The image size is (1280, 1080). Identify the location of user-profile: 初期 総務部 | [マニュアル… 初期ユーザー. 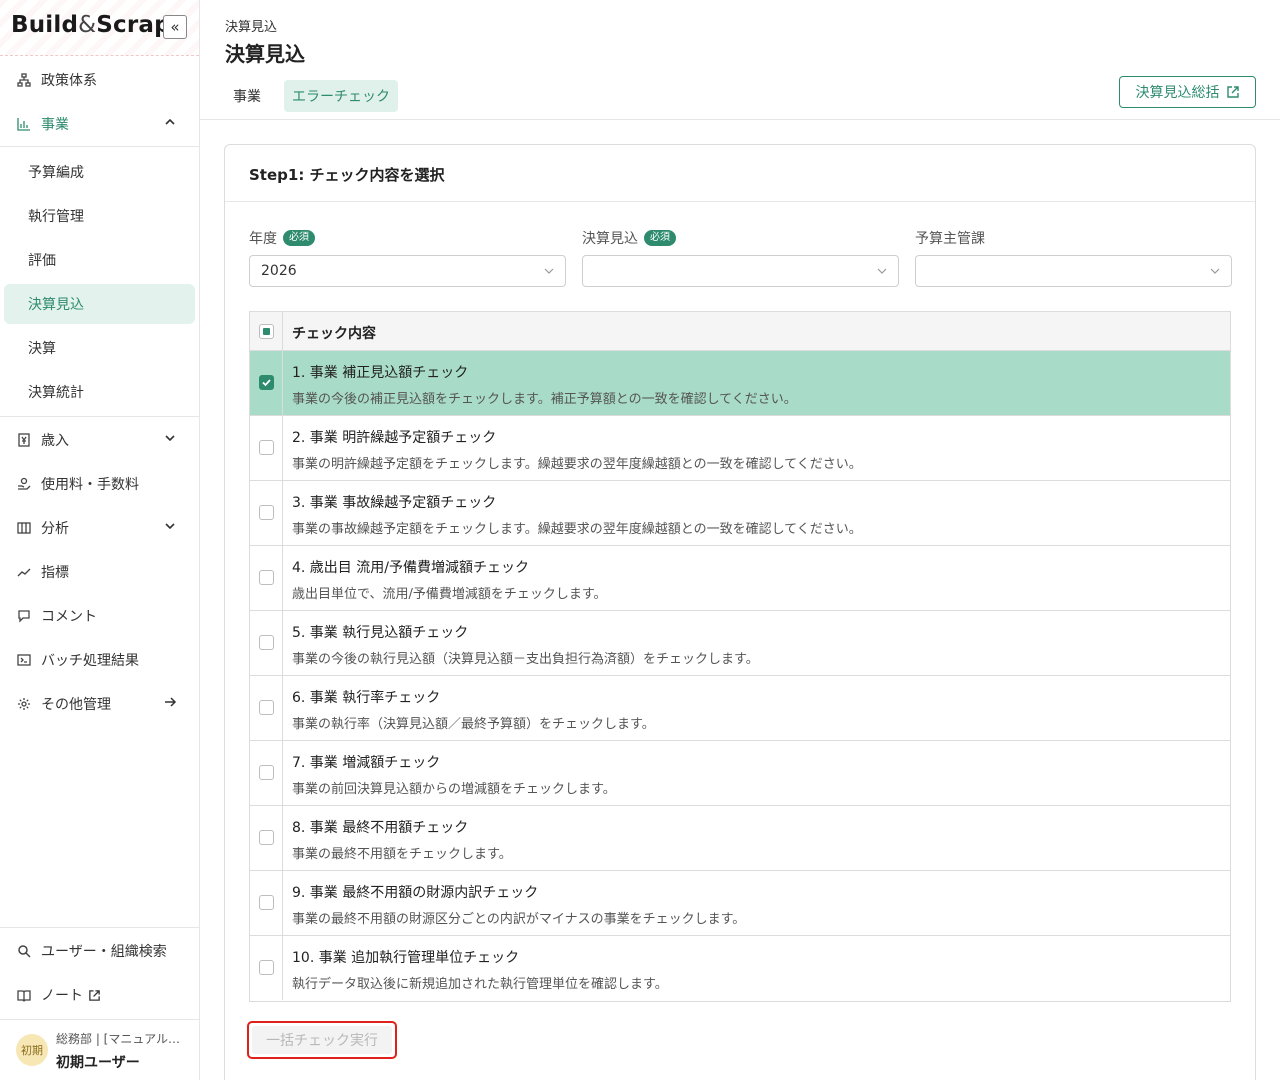
(99, 1050).